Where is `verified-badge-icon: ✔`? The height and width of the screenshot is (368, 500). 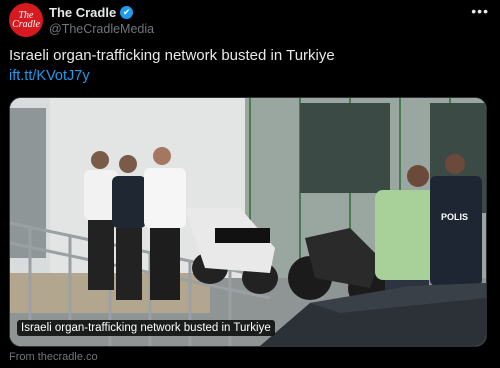
verified-badge-icon: ✔ is located at coordinates (127, 12).